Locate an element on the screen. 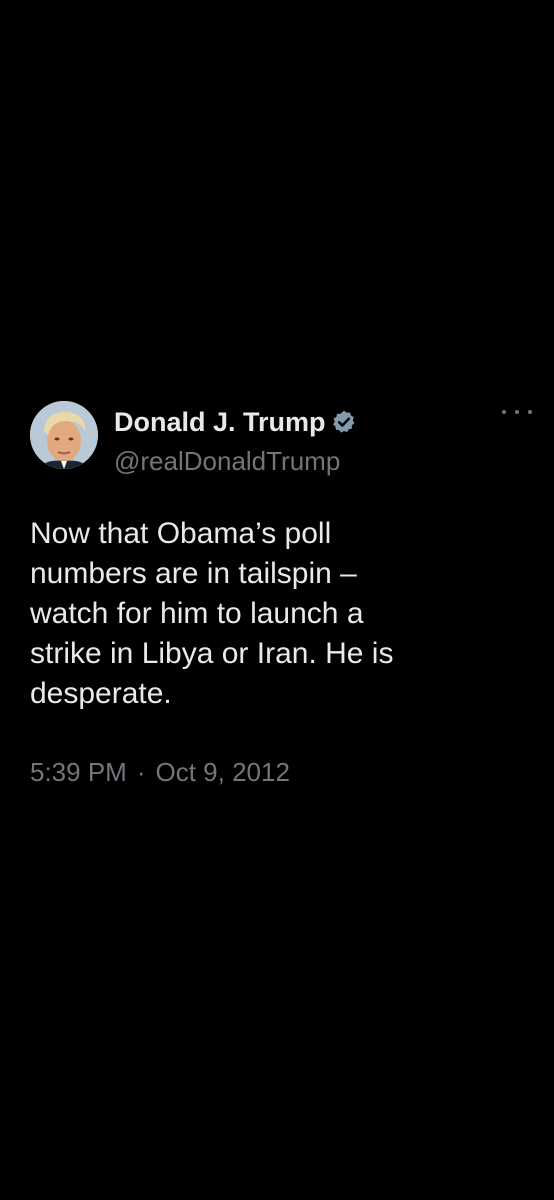 Image resolution: width=554 pixels, height=1200 pixels. handle: @realDonaldTrump is located at coordinates (235, 461).